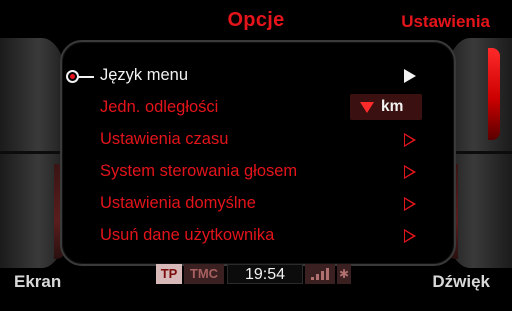 The image size is (512, 311). What do you see at coordinates (344, 274) in the screenshot?
I see `bluetooth-icon: ✱` at bounding box center [344, 274].